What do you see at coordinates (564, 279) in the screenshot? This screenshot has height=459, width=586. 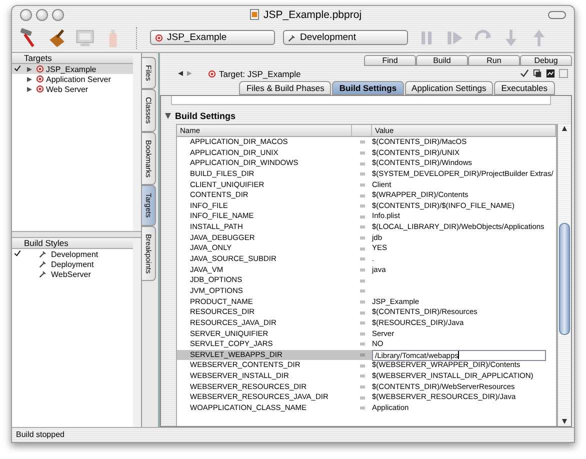 I see `scroll-thumb` at bounding box center [564, 279].